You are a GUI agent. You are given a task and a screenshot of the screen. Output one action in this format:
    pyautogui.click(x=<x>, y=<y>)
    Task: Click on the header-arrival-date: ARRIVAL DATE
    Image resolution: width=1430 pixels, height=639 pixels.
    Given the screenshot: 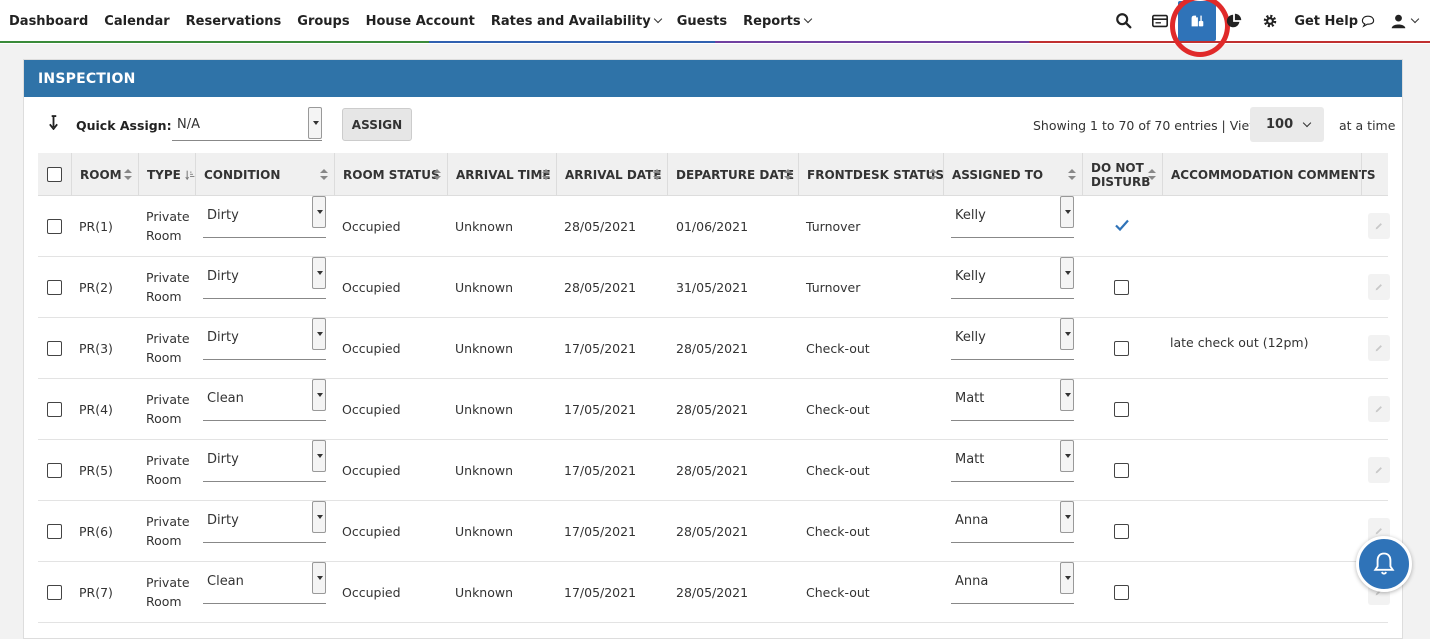 What is the action you would take?
    pyautogui.click(x=611, y=174)
    